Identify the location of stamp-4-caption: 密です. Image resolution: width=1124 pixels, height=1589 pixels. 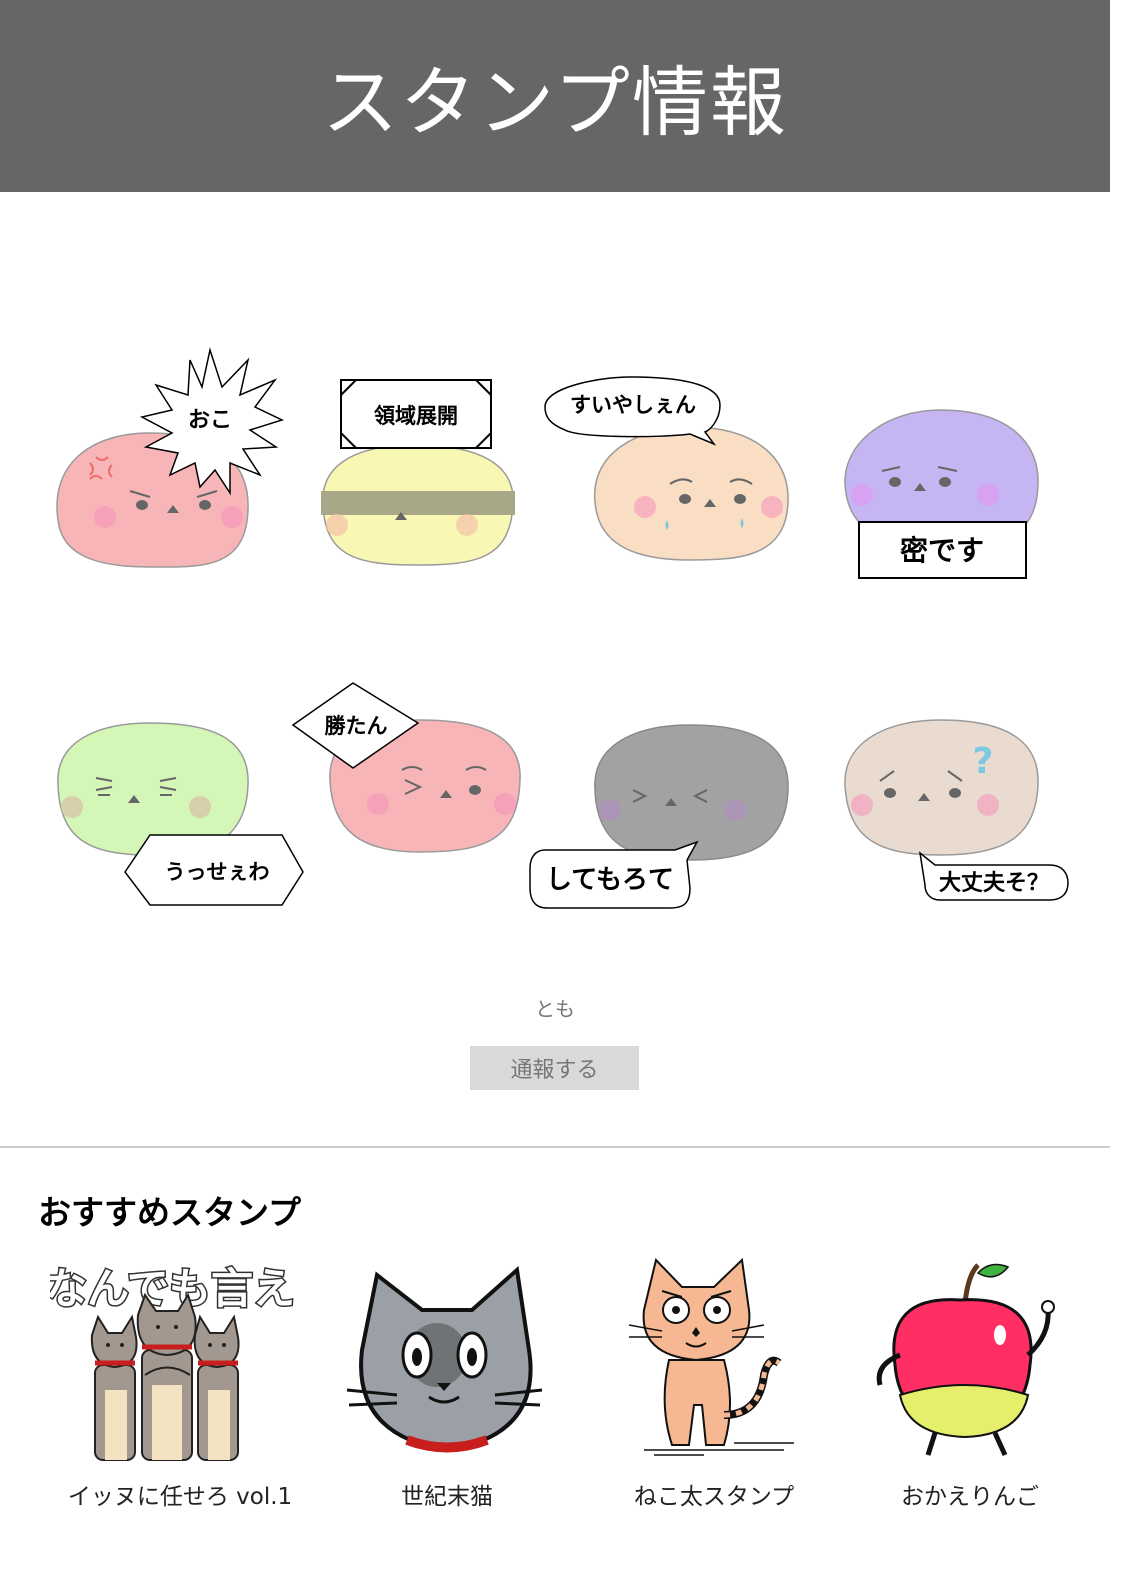
(942, 550).